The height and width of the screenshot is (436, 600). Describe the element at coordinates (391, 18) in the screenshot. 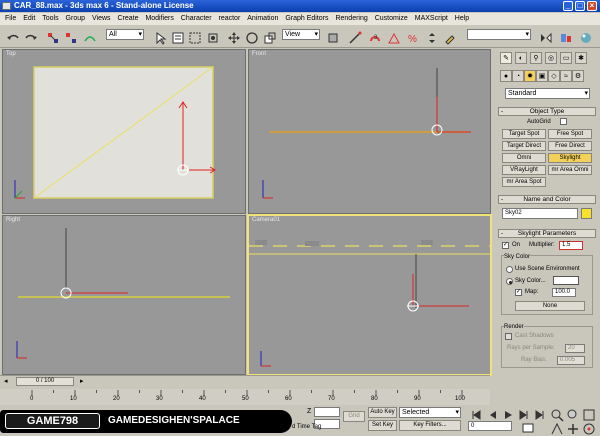

I see `menu-customize: Customize` at that location.